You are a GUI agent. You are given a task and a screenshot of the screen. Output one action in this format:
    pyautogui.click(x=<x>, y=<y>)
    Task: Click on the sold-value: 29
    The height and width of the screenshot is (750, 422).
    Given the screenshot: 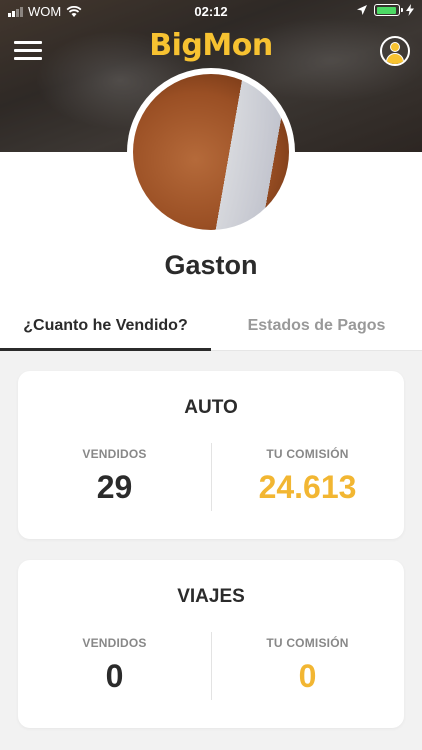 What is the action you would take?
    pyautogui.click(x=114, y=487)
    